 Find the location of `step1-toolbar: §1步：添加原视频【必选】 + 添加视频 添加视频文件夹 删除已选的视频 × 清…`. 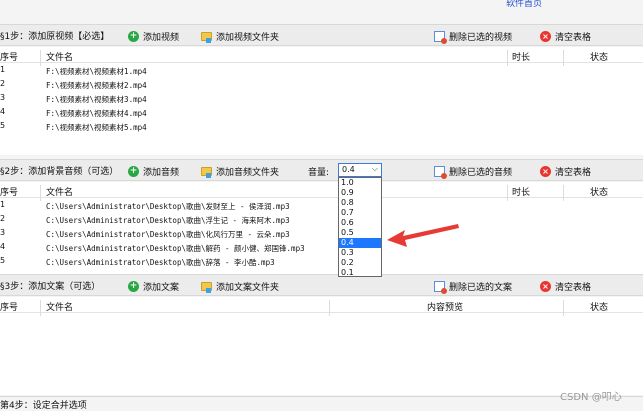

step1-toolbar: §1步：添加原视频【必选】 + 添加视频 添加视频文件夹 删除已选的视频 × 清… is located at coordinates (321, 35).